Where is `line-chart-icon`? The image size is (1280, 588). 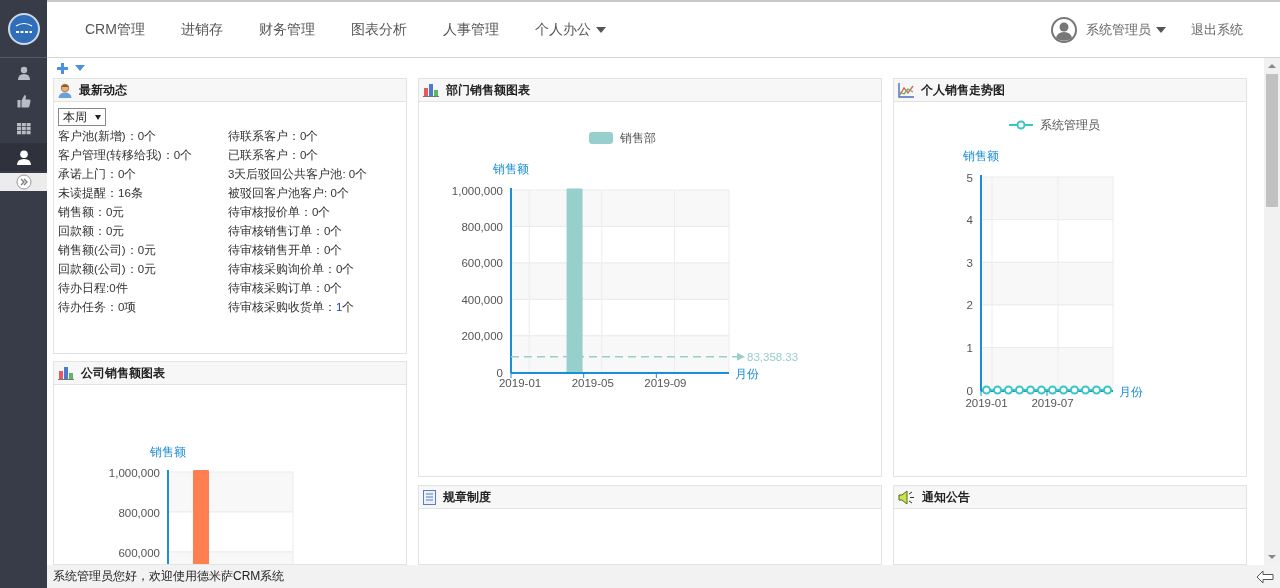 line-chart-icon is located at coordinates (906, 90).